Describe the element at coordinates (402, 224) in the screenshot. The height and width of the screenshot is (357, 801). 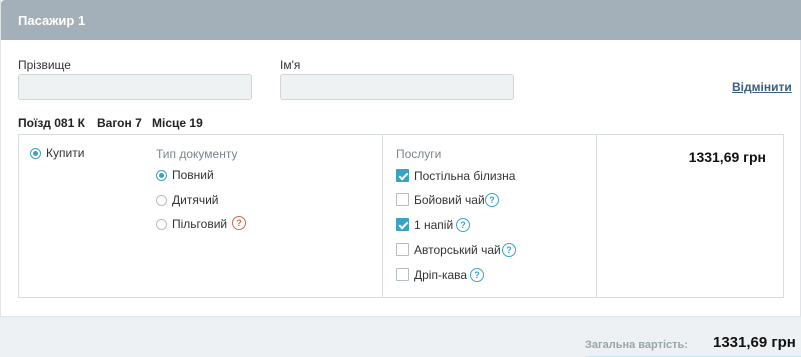
I see `service-checkbox-drink` at that location.